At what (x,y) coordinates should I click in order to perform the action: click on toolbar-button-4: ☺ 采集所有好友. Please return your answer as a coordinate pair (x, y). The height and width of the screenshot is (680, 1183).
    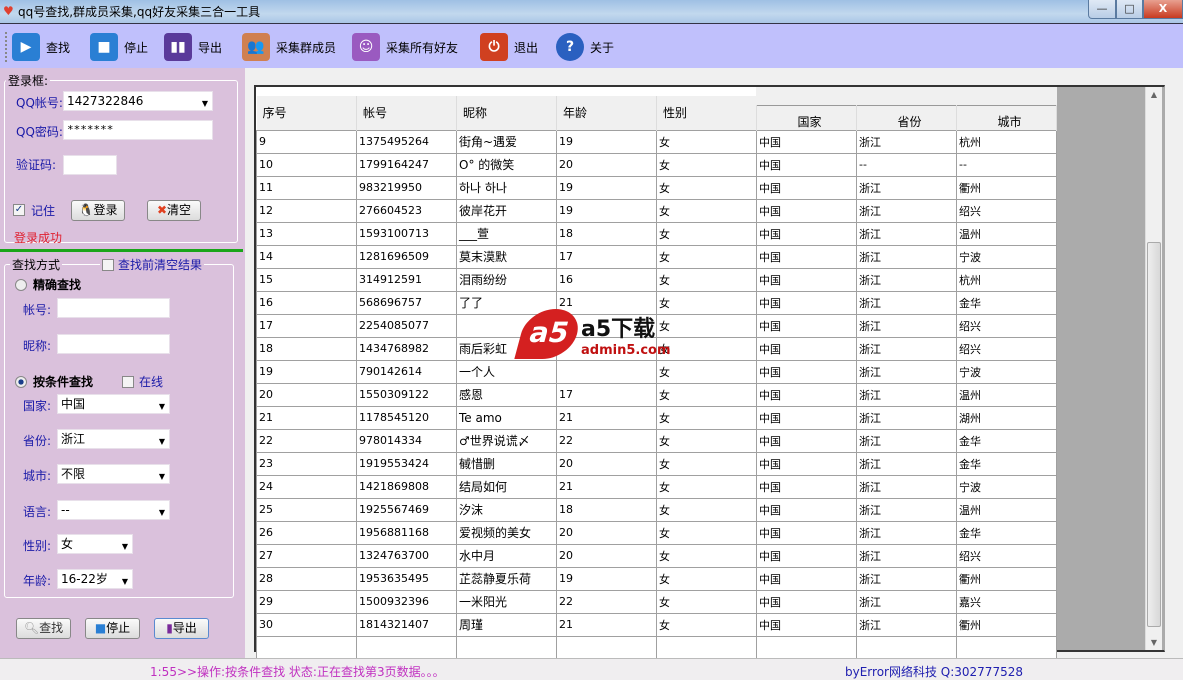
    Looking at the image, I should click on (405, 47).